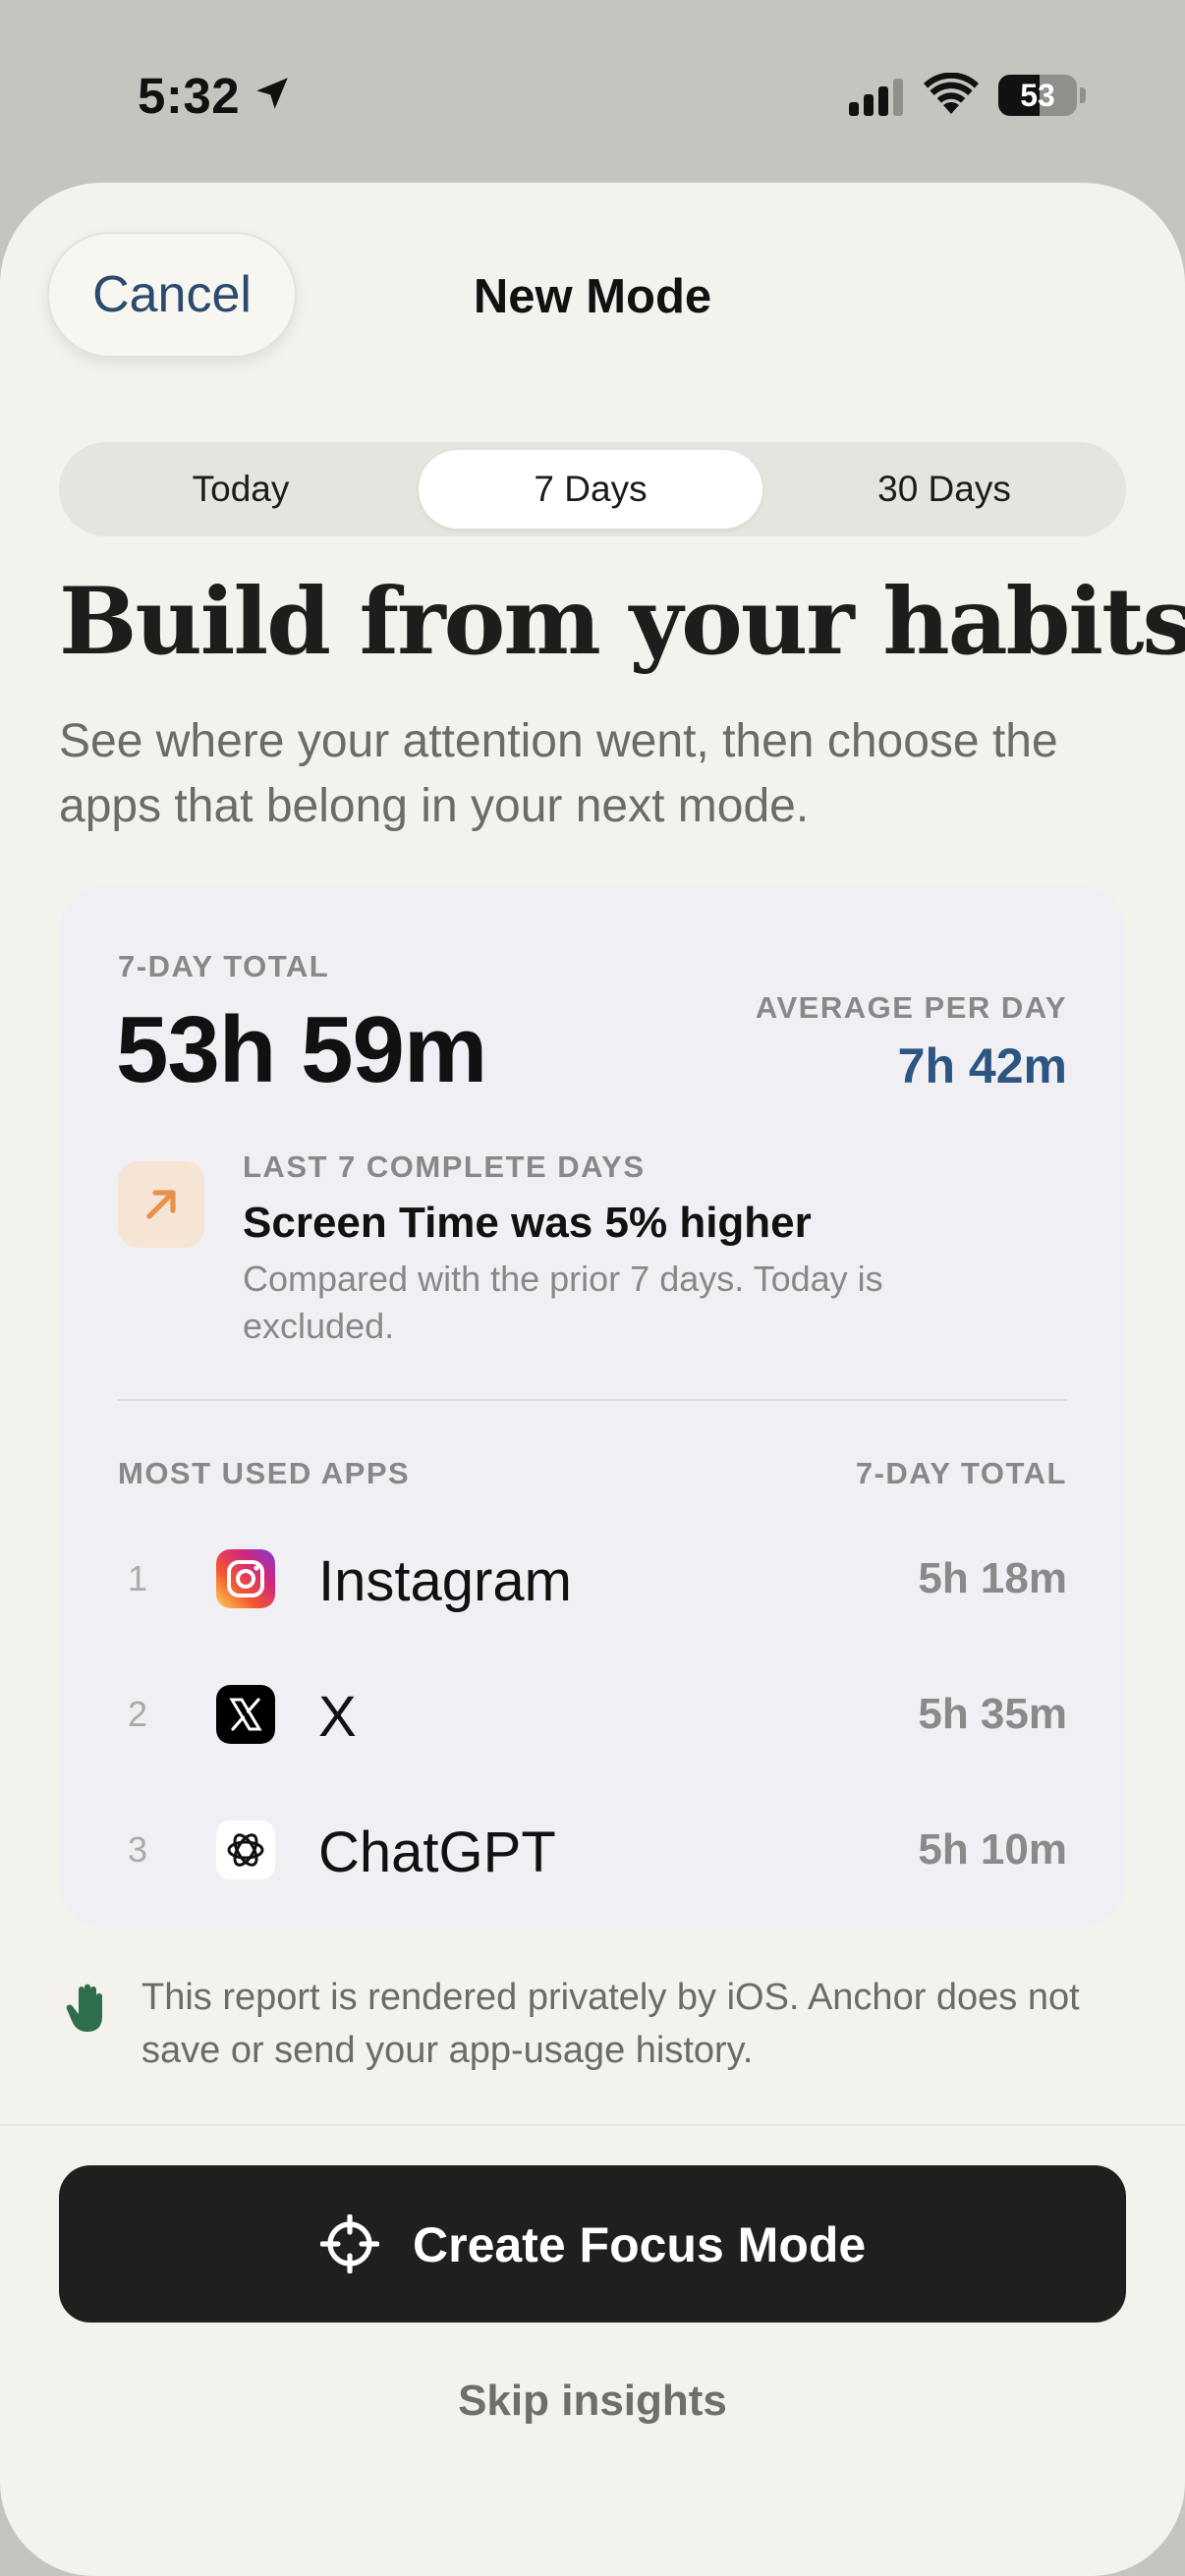 This screenshot has width=1185, height=2576. I want to click on total-value: 53h 59m, so click(302, 1049).